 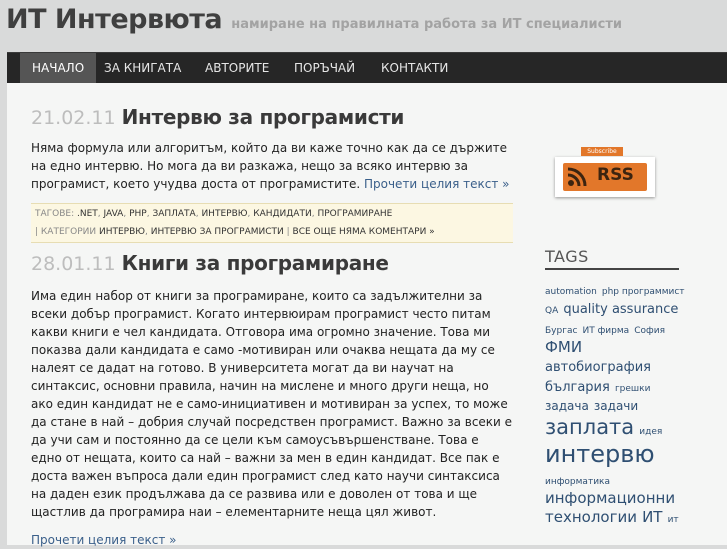 What do you see at coordinates (414, 68) in the screenshot?
I see `nav-item-contacts: Контакти` at bounding box center [414, 68].